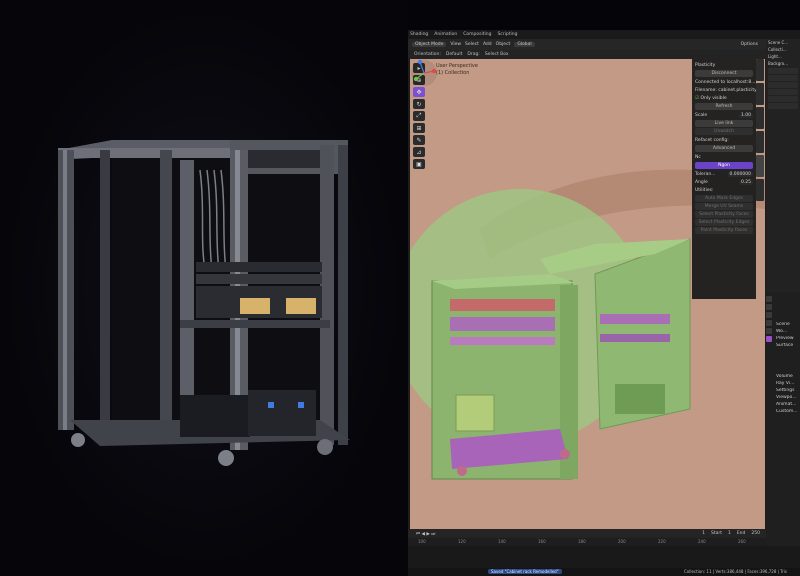  What do you see at coordinates (724, 182) in the screenshot?
I see `angle-field: Angle 0.25` at bounding box center [724, 182].